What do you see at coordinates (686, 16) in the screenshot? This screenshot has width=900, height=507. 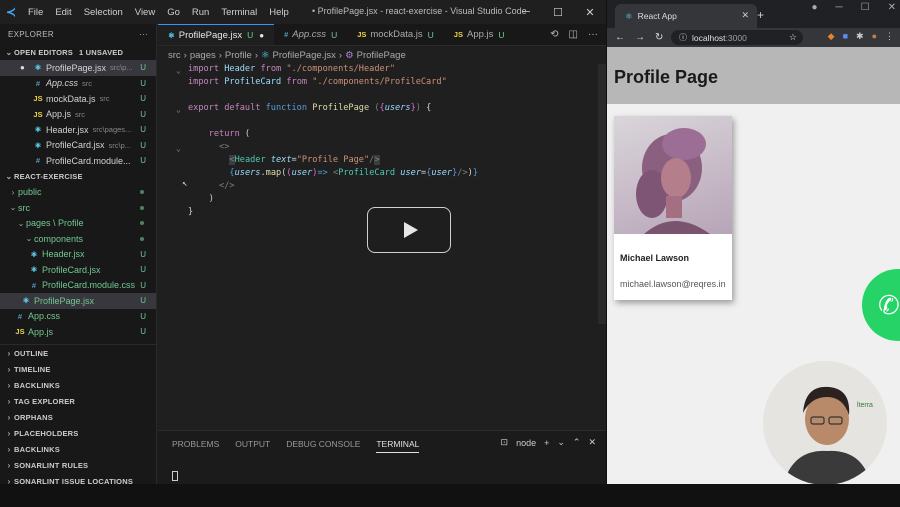 I see `browser-tab: ⚛ React App ✕` at bounding box center [686, 16].